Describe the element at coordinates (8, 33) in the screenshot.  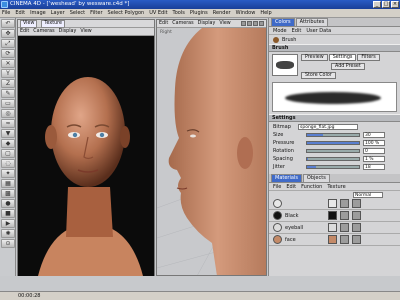
I see `move-tool-icon: ✥` at that location.